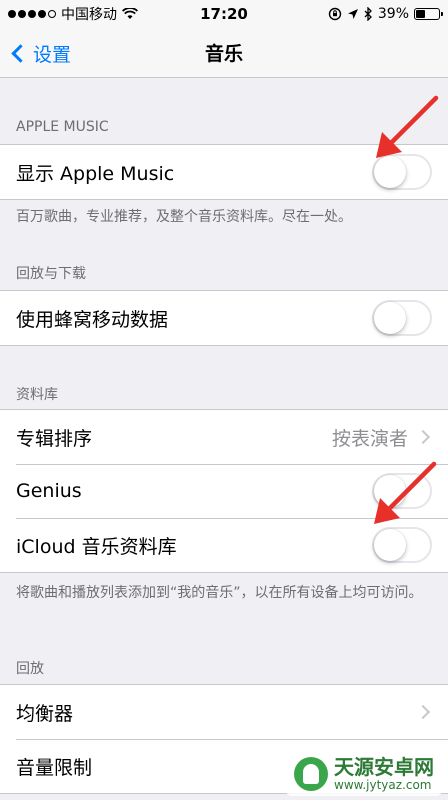 The height and width of the screenshot is (800, 448). What do you see at coordinates (224, 545) in the screenshot?
I see `row-icloud-music-library: iCloud 音乐资料库` at bounding box center [224, 545].